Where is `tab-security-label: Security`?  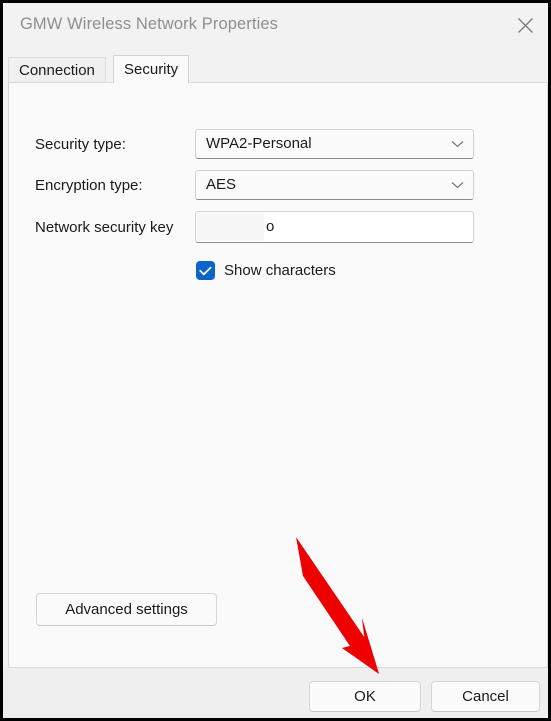 tab-security-label: Security is located at coordinates (151, 69).